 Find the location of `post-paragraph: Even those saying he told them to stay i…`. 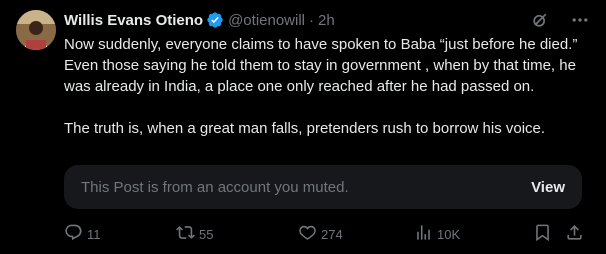

post-paragraph: Even those saying he told them to stay i… is located at coordinates (320, 76).